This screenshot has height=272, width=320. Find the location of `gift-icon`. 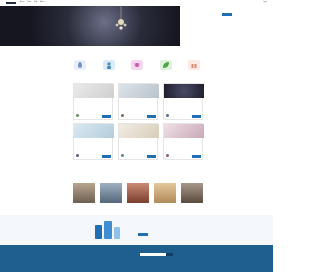

gift-icon is located at coordinates (194, 65).